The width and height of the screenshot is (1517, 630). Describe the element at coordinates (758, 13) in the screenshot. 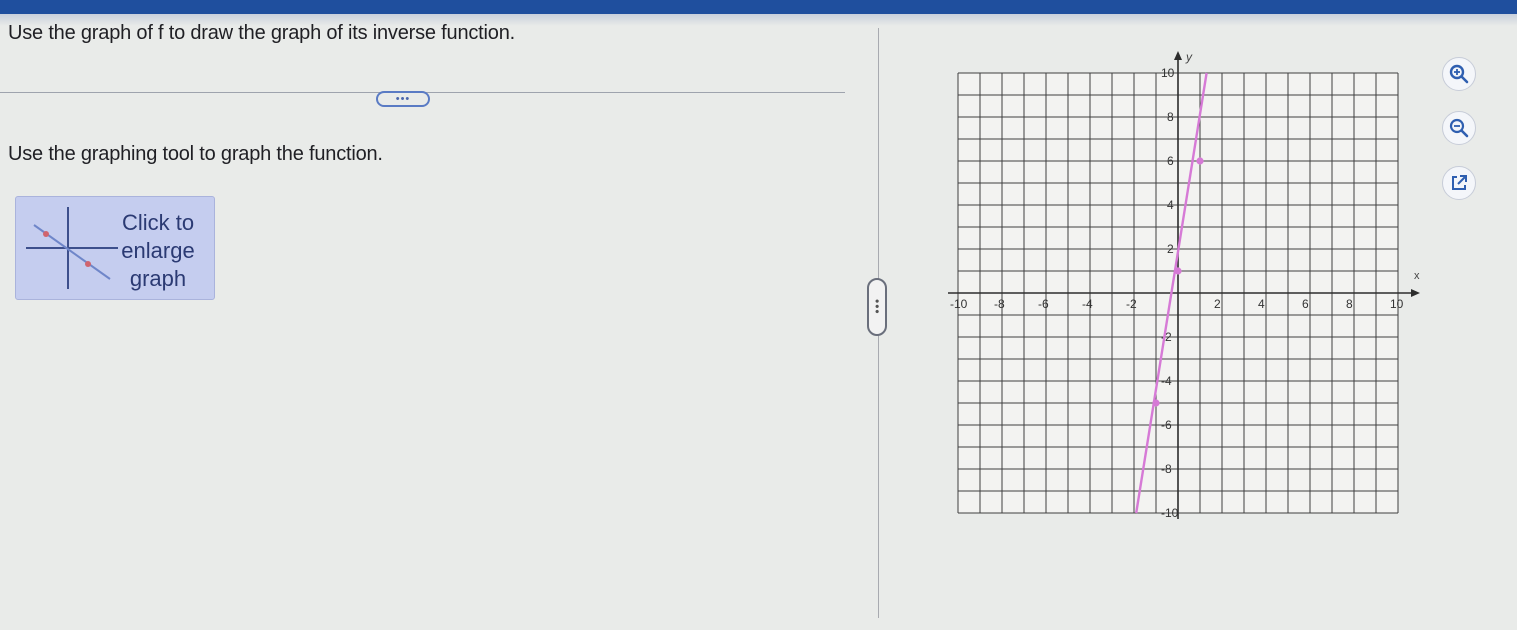

I see `top-bar` at that location.